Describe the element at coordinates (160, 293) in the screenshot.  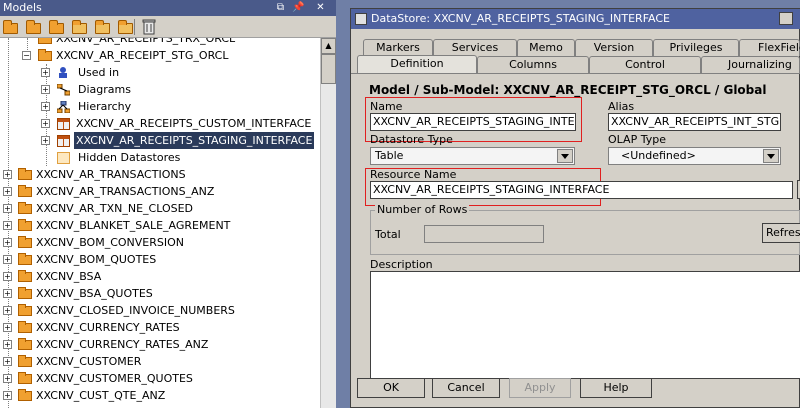
I see `tree-node: + XXCNV_BSA_QUOTES` at that location.